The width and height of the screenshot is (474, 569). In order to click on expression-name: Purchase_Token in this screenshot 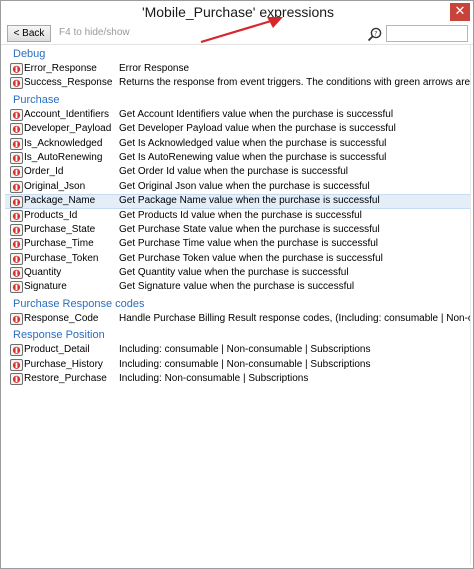, I will do `click(61, 258)`.